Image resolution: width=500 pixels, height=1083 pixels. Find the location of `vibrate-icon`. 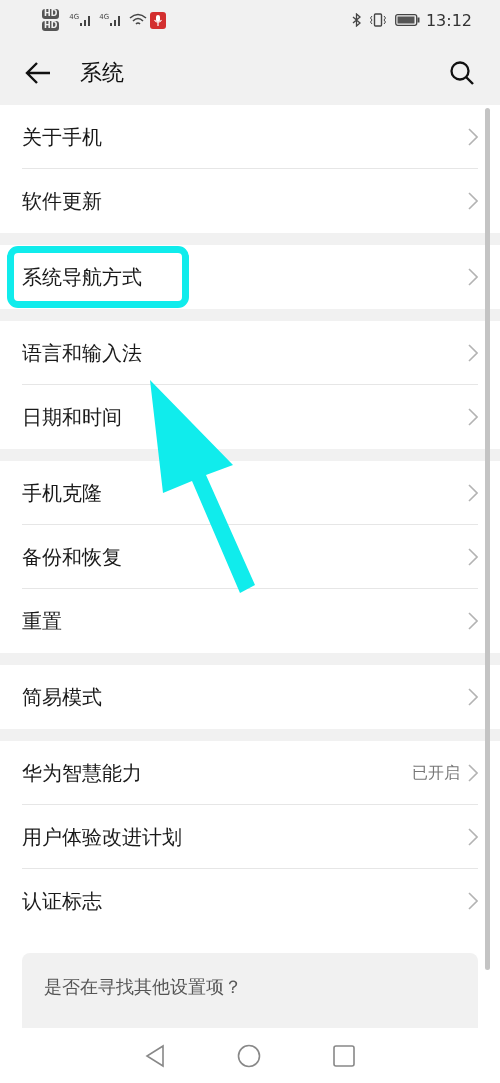

vibrate-icon is located at coordinates (377, 20).